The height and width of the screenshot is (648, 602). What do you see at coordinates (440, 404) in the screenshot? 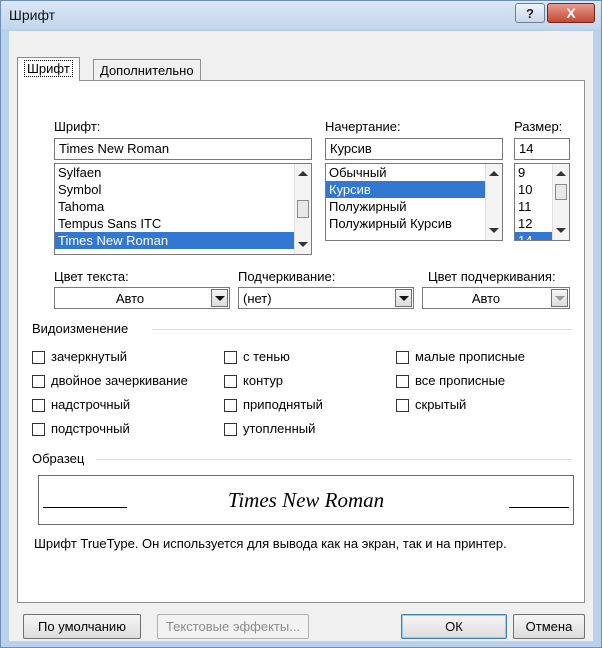
I see `effect-checkbox-label: скрытый` at bounding box center [440, 404].